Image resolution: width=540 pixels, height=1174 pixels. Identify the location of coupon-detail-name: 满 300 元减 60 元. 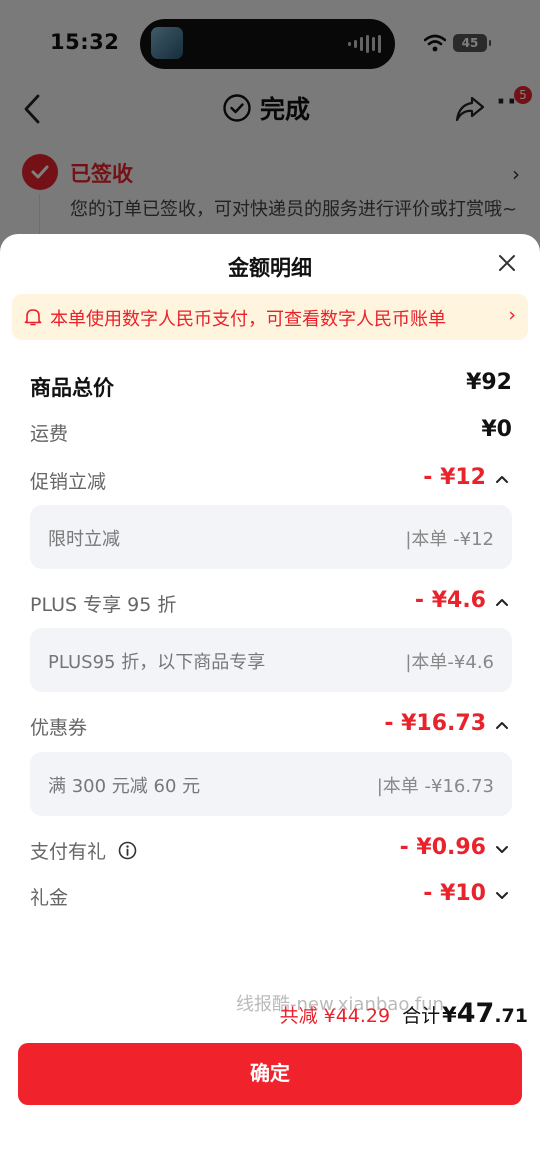
(124, 786).